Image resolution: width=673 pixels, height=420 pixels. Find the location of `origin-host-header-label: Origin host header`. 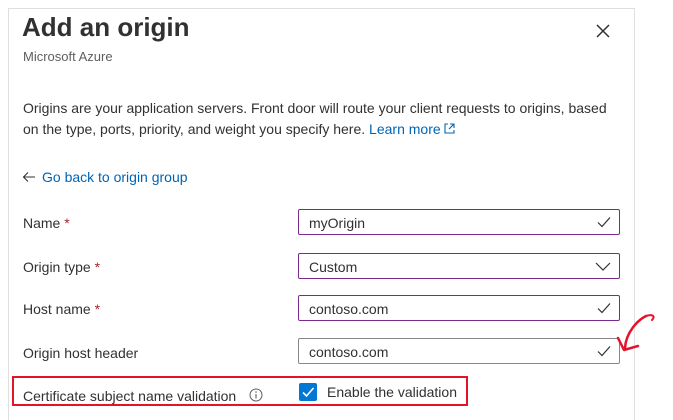

origin-host-header-label: Origin host header is located at coordinates (81, 353).